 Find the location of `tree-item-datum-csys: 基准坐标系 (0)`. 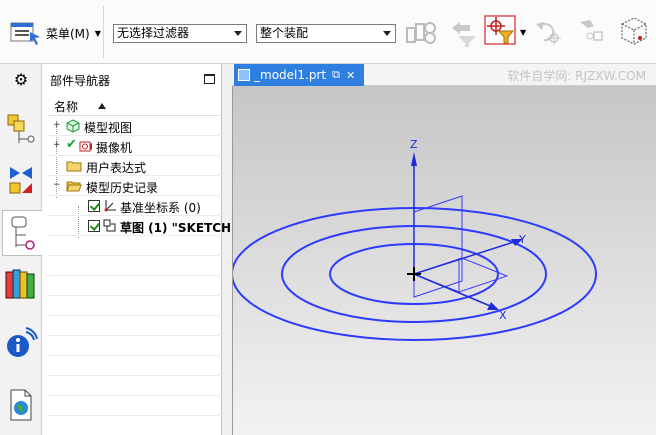

tree-item-datum-csys: 基准坐标系 (0) is located at coordinates (135, 206).